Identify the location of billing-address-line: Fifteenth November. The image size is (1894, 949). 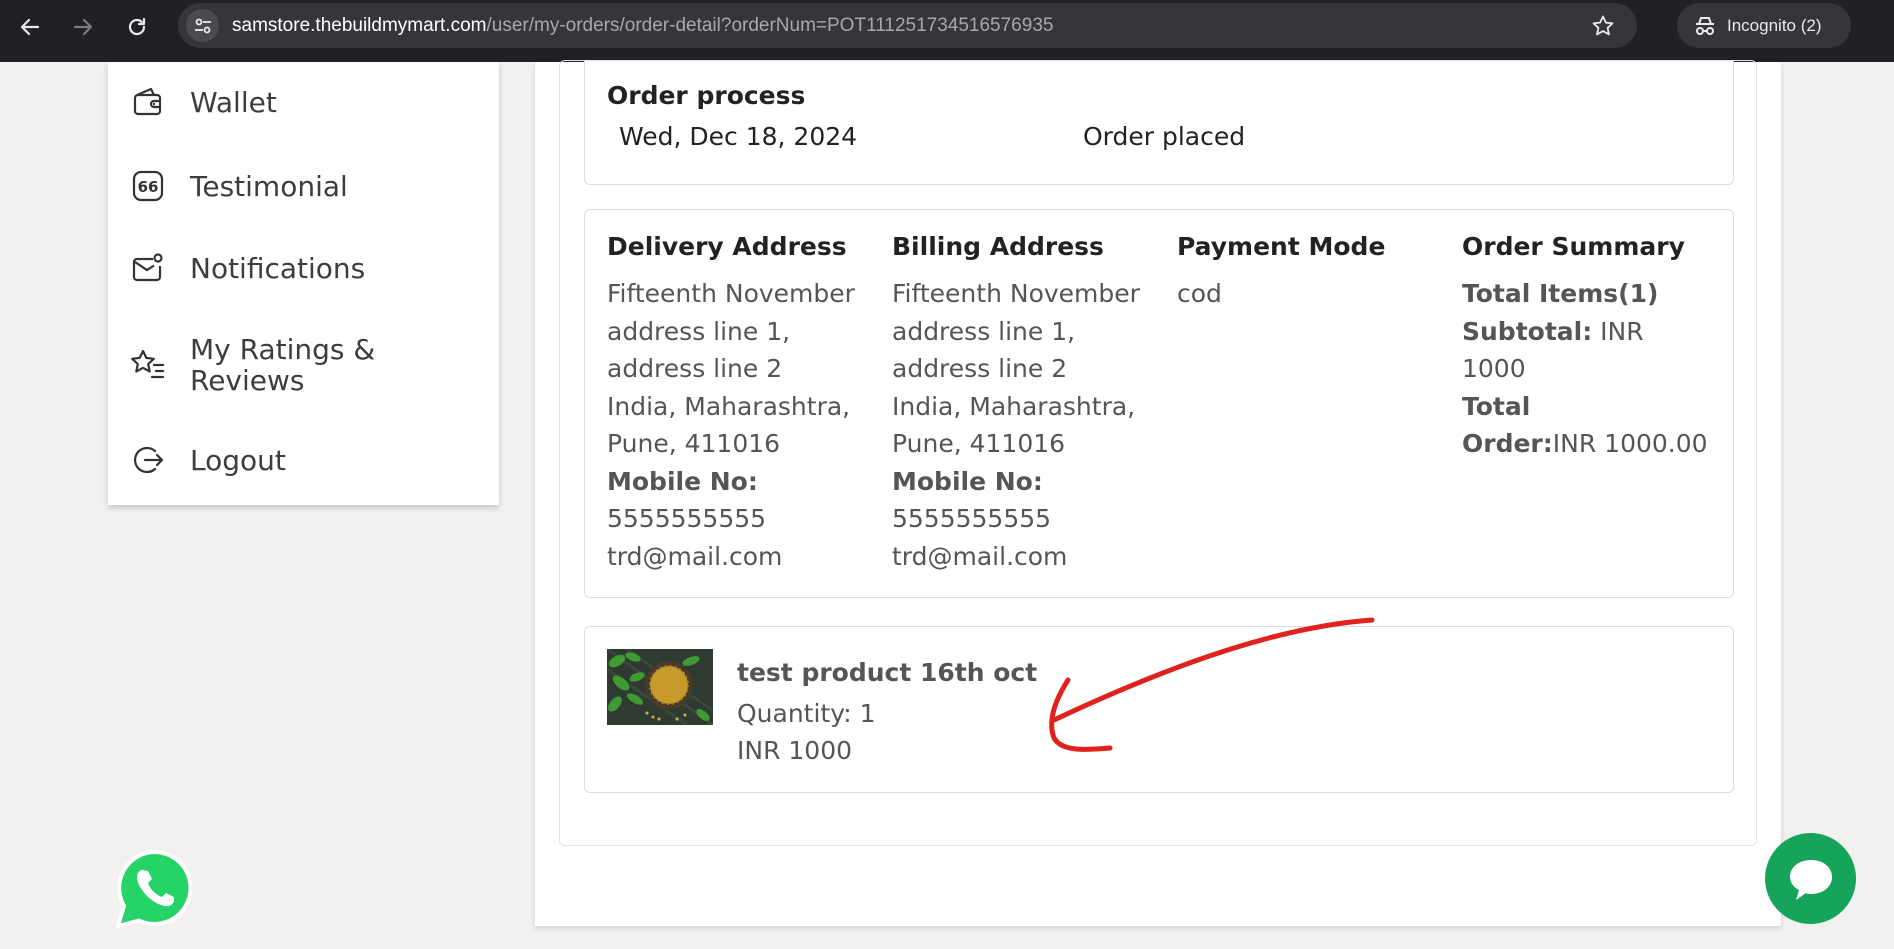
(1016, 293).